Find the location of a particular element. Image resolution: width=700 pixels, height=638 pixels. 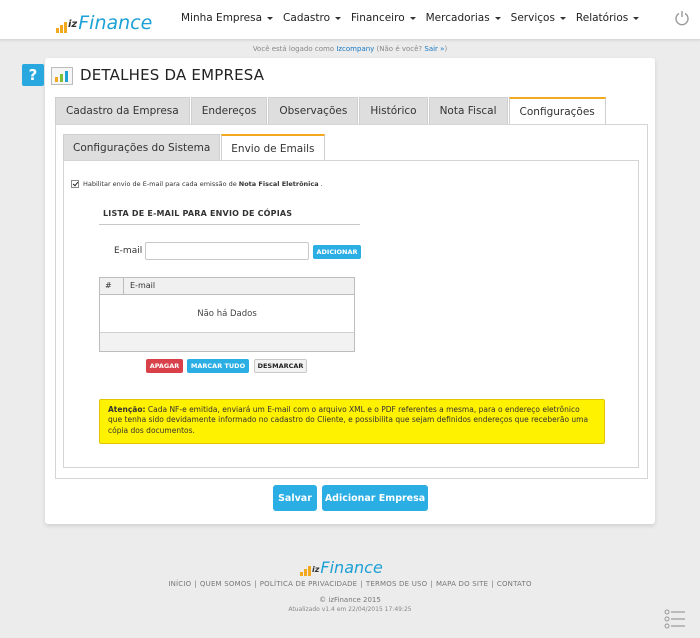

nav-cadastro: Cadastro is located at coordinates (312, 18).